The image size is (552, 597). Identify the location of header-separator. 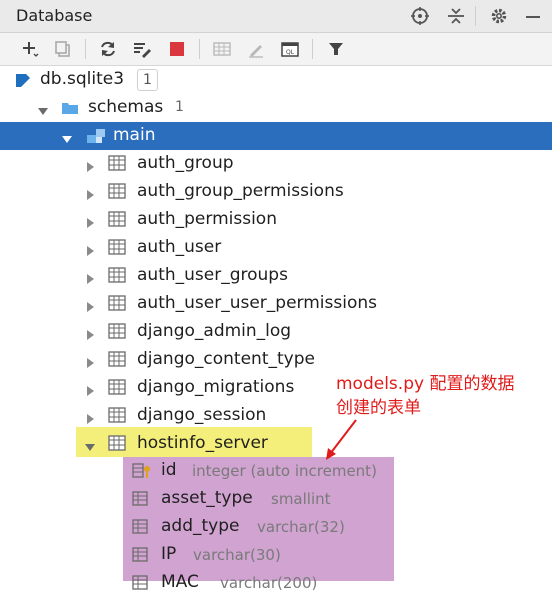
(475, 16).